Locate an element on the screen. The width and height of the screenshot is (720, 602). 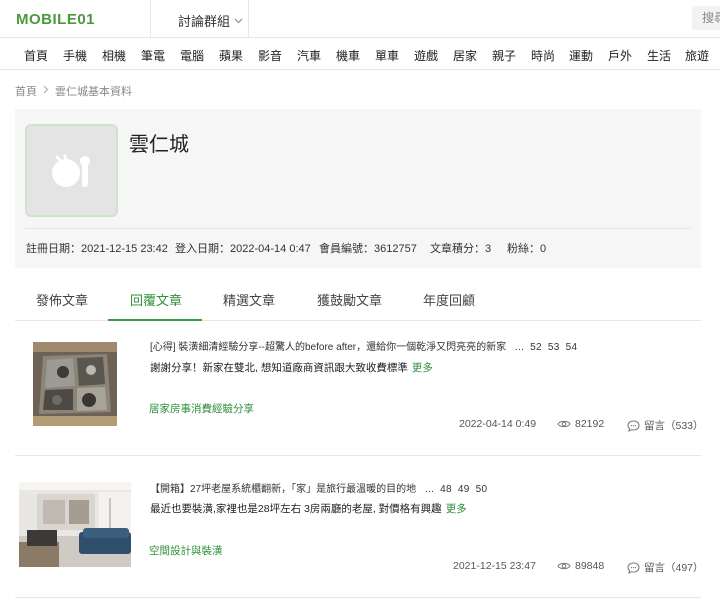
breadcrumb: 首頁 雲仁城基本資料 is located at coordinates (73, 91).